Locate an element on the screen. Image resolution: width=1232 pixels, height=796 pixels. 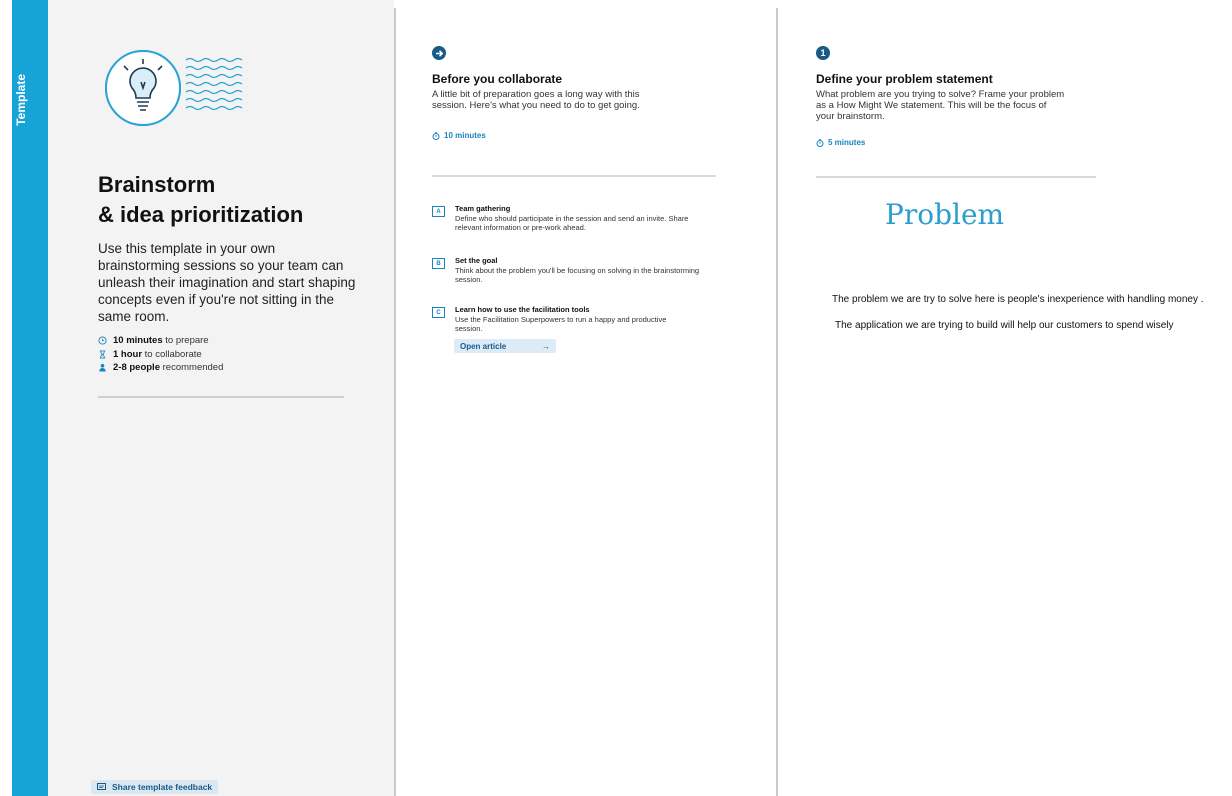
arrow-right-icon is located at coordinates (439, 53).